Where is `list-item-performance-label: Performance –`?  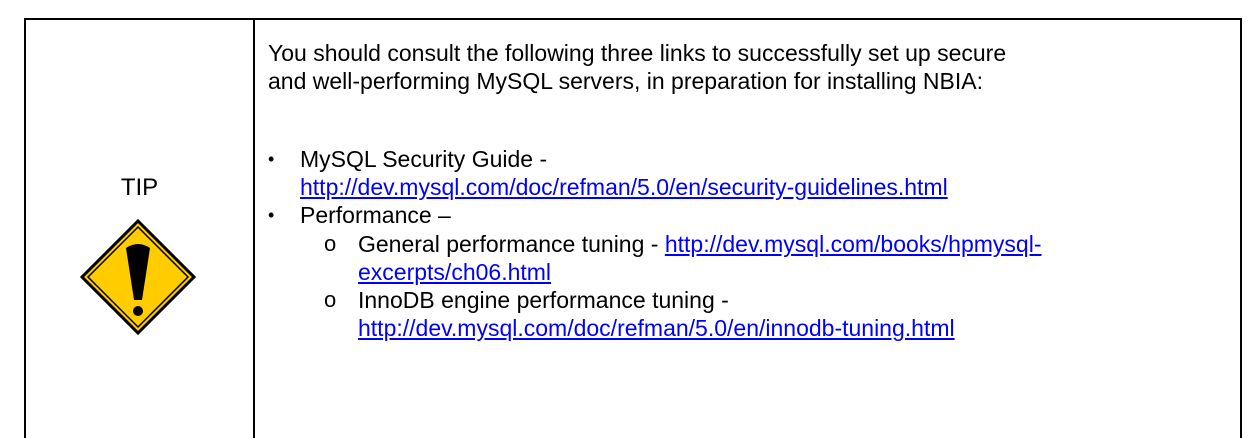 list-item-performance-label: Performance – is located at coordinates (375, 215).